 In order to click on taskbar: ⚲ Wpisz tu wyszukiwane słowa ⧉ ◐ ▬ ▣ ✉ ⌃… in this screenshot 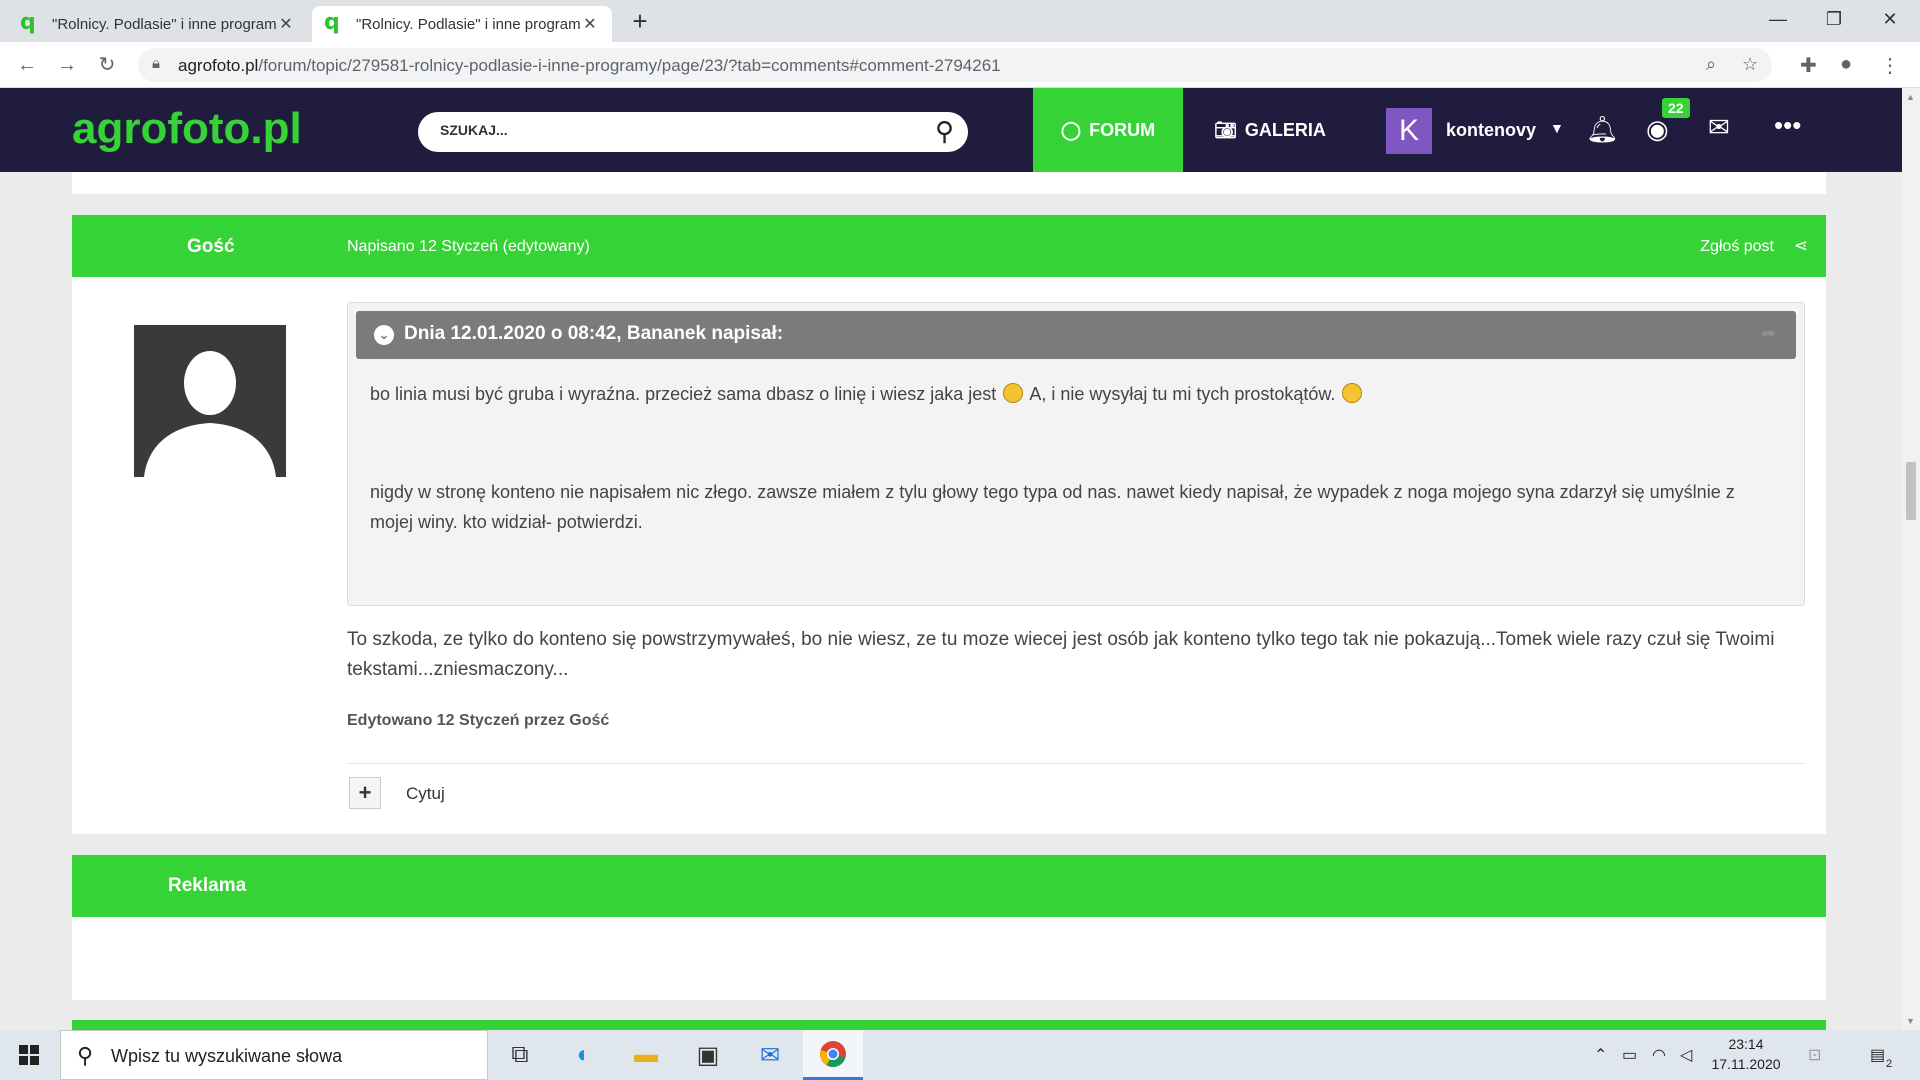, I will do `click(960, 1055)`.